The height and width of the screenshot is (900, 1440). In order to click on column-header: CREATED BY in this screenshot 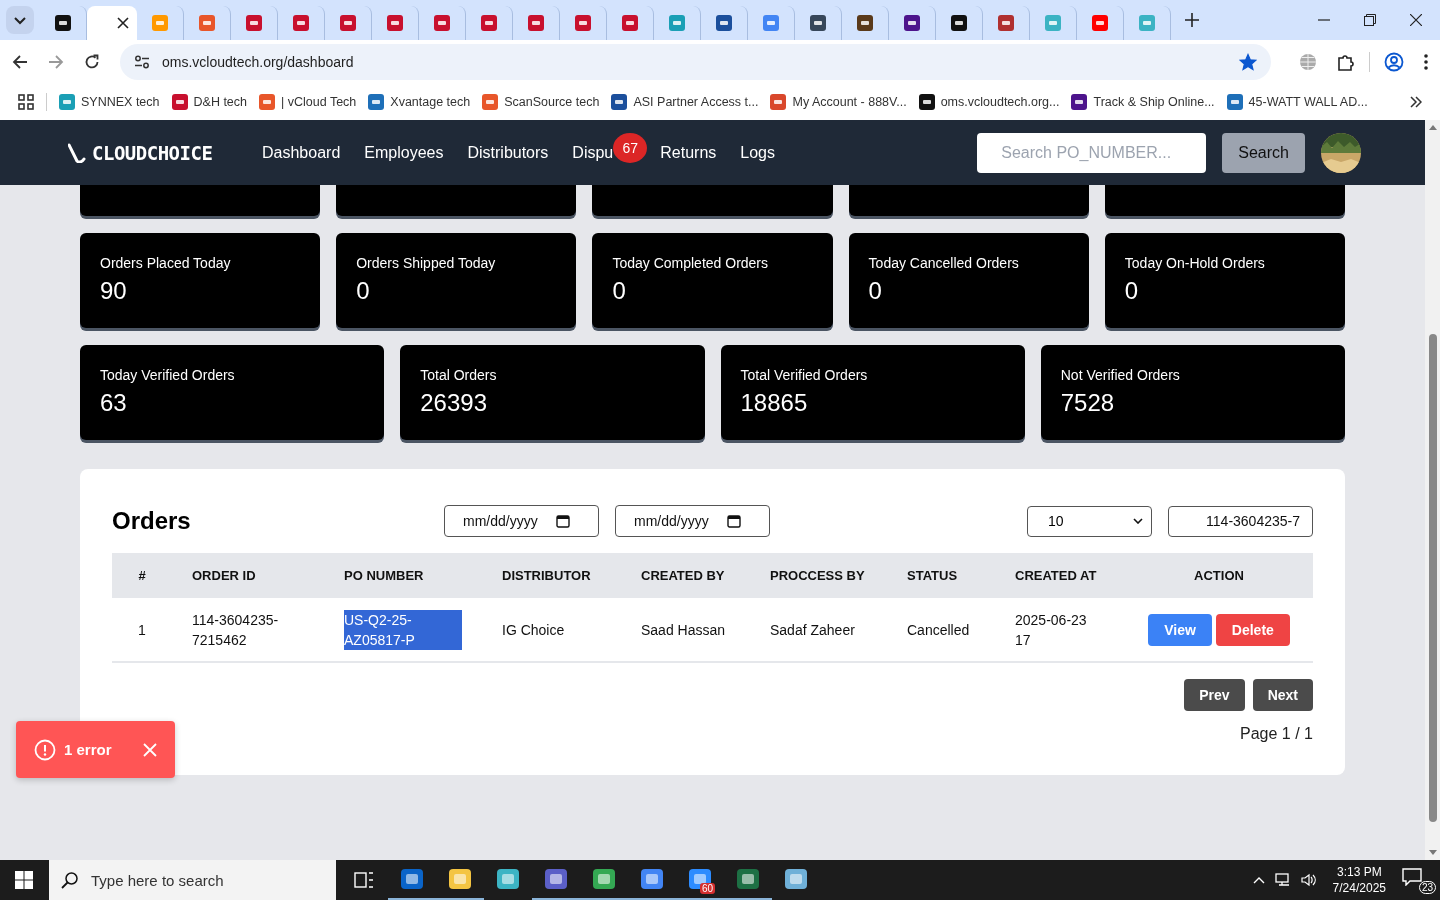, I will do `click(685, 575)`.